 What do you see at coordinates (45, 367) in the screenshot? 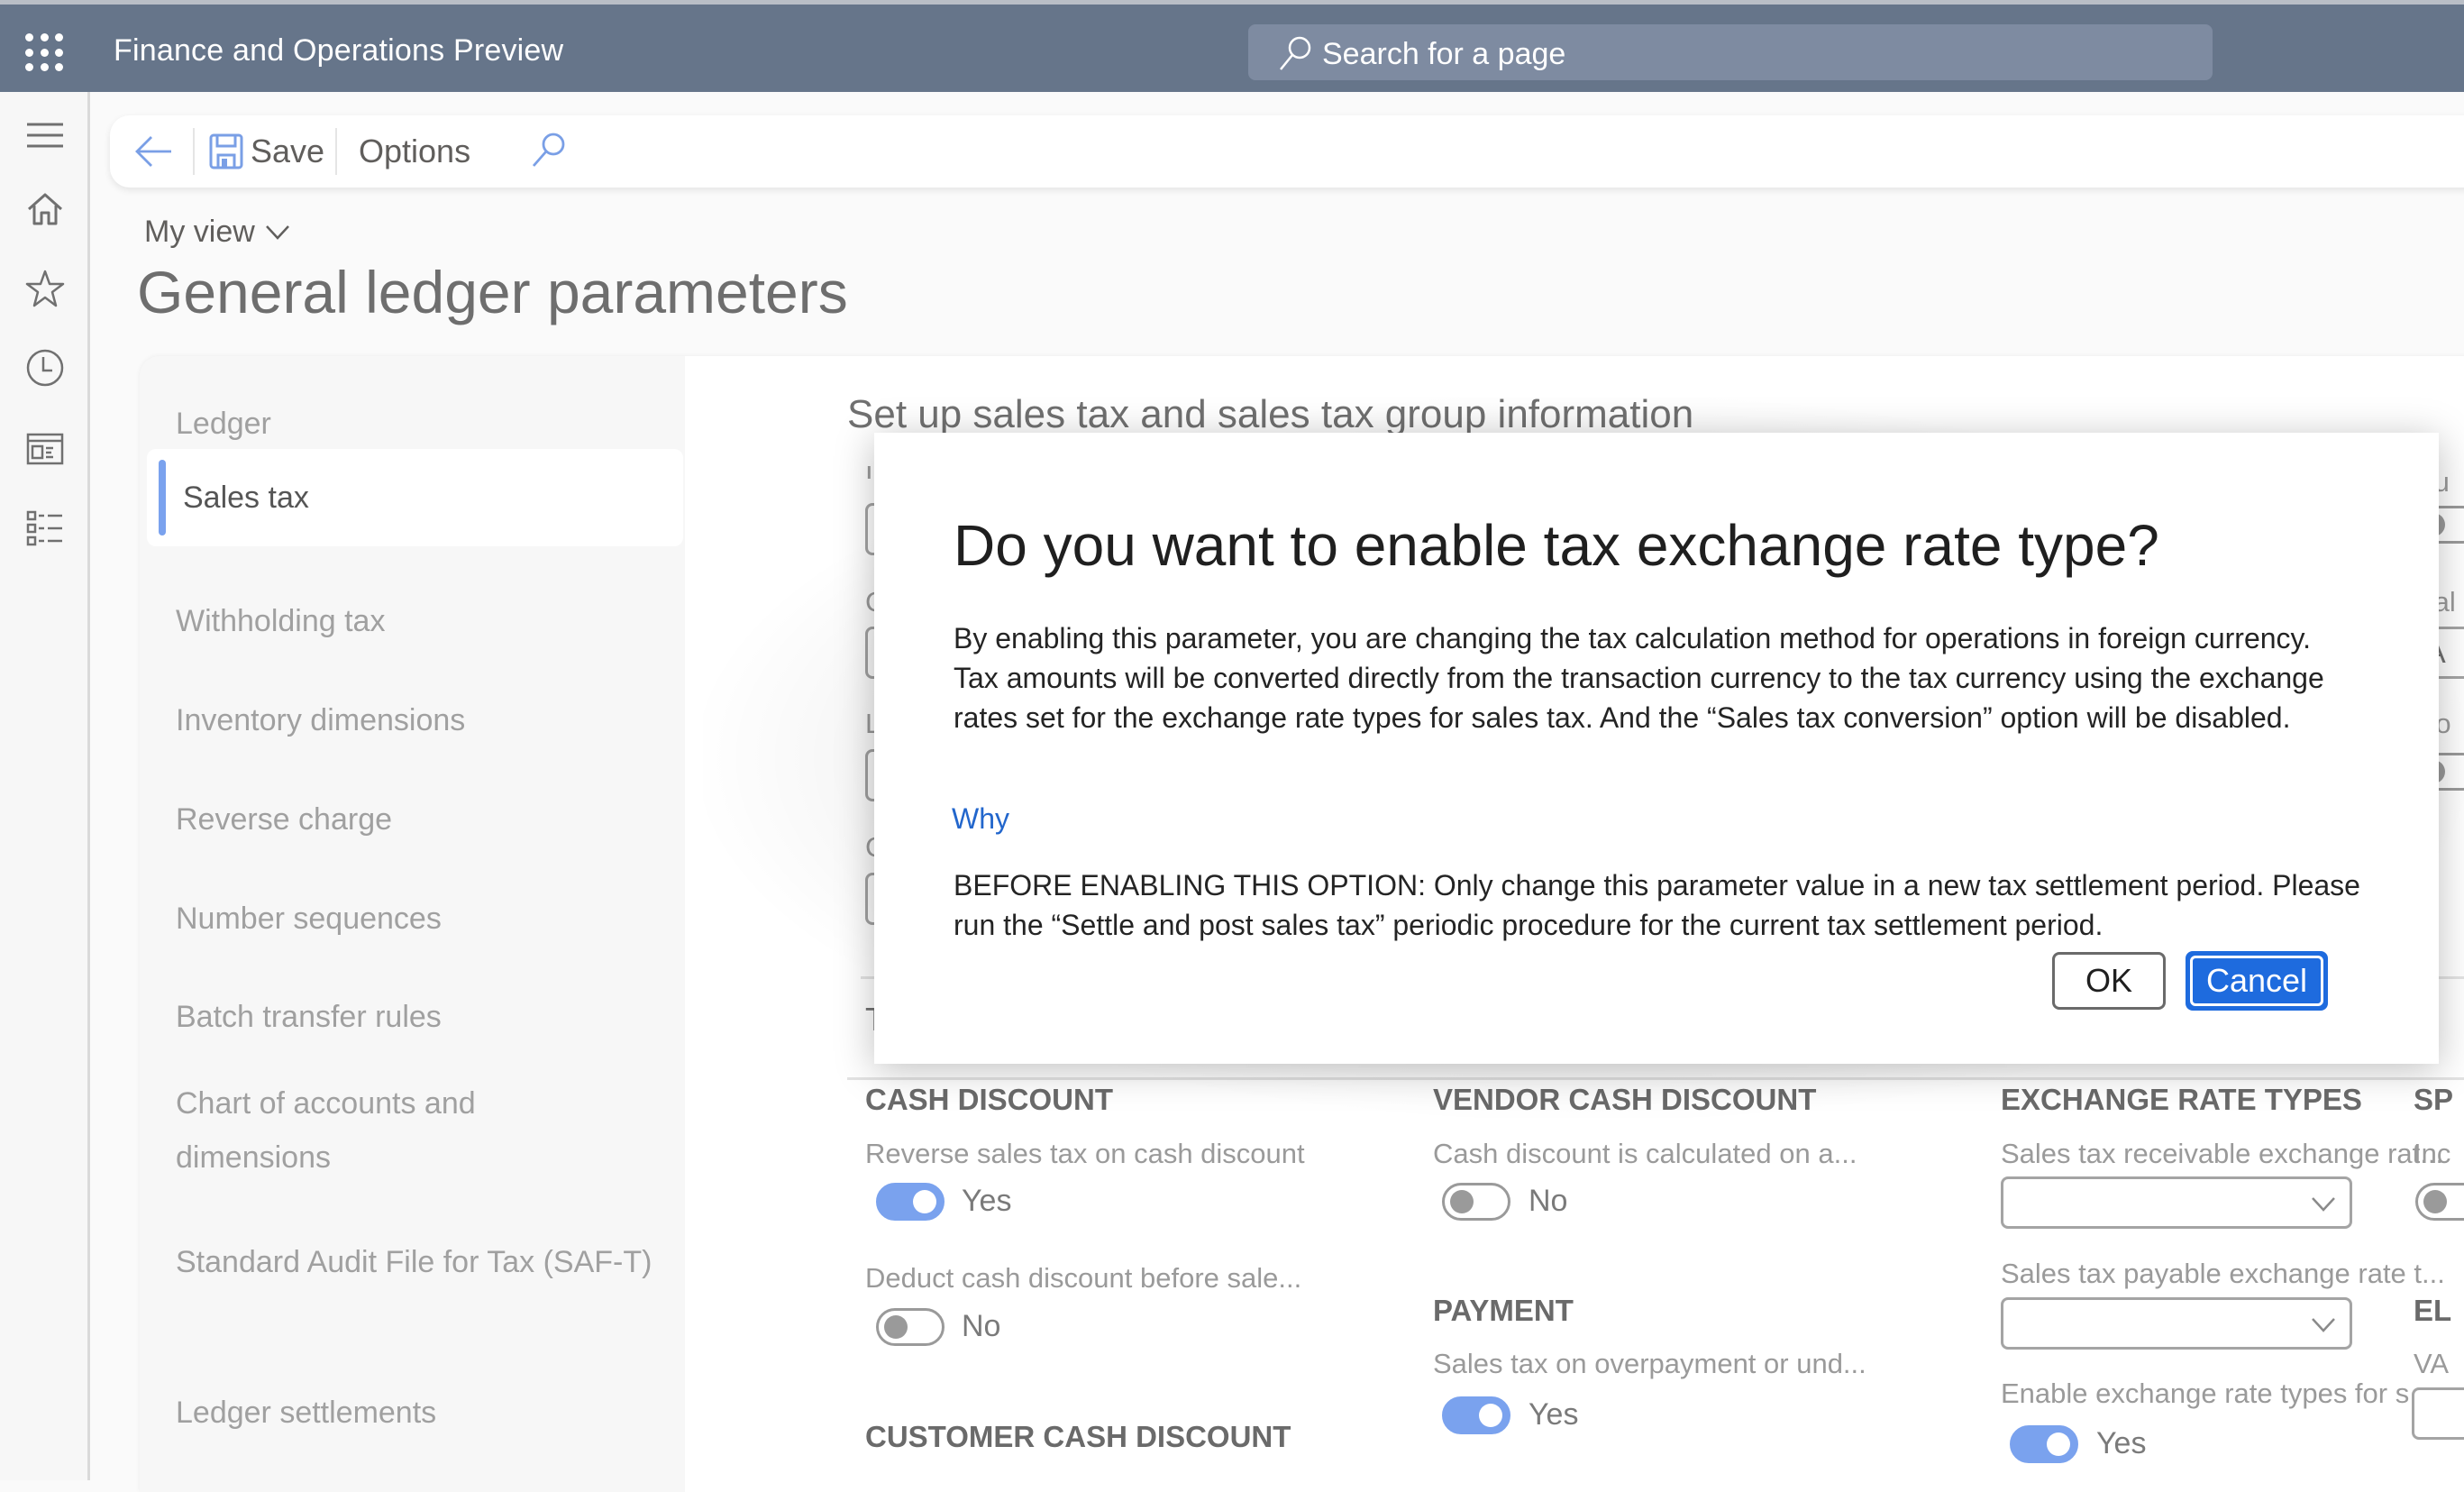
I see `clock-icon` at bounding box center [45, 367].